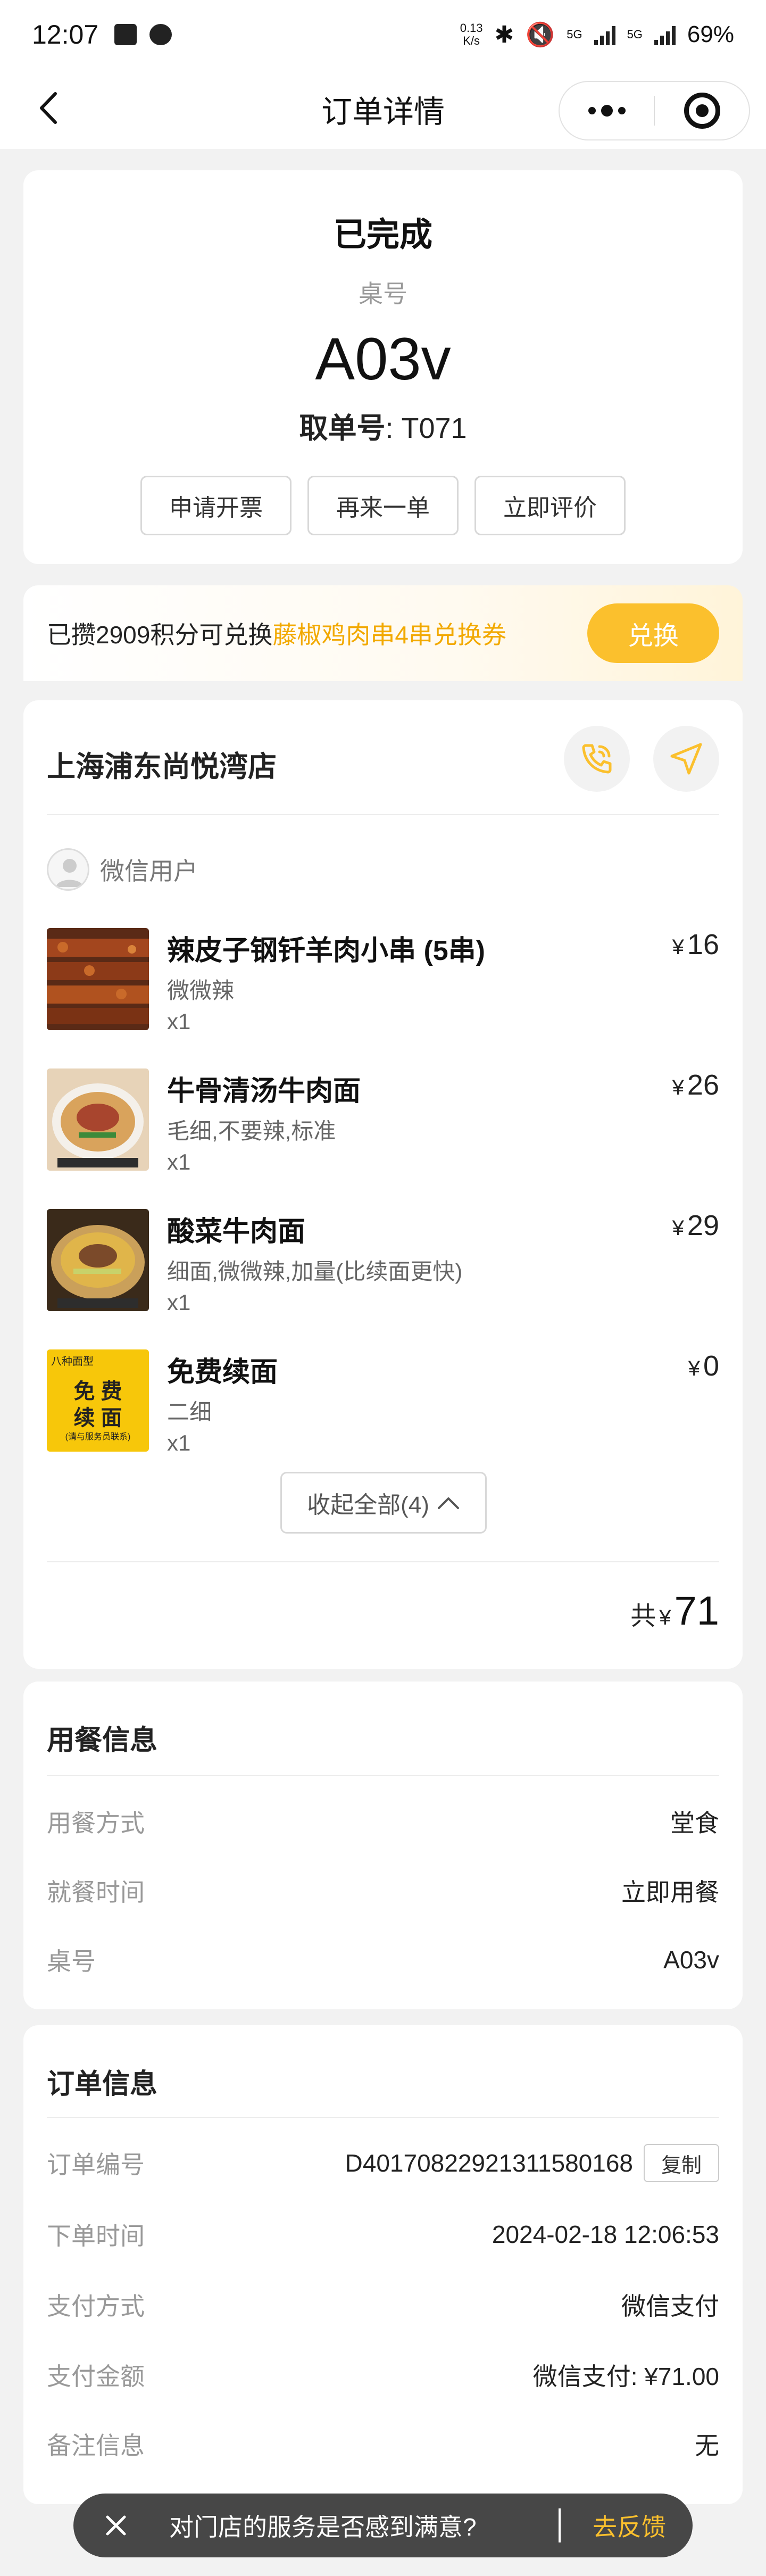 The image size is (766, 2576). Describe the element at coordinates (710, 34) in the screenshot. I see `battery-level: 69%` at that location.